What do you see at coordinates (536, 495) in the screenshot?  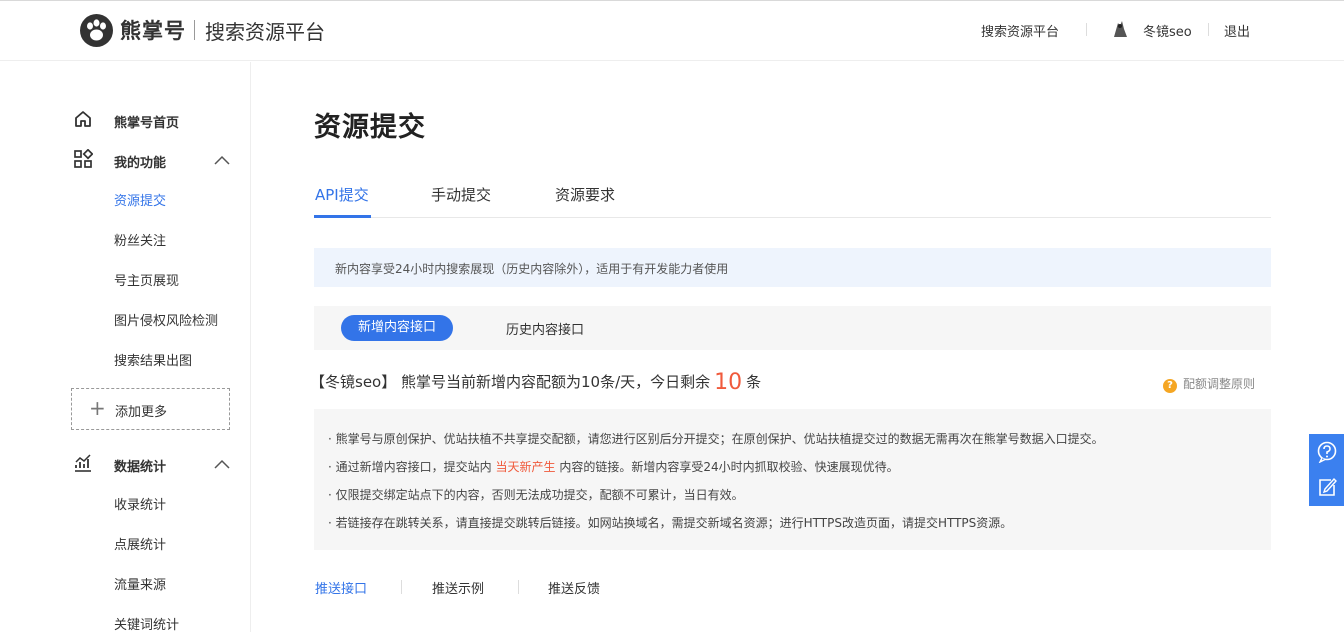 I see `tip-item: · 仅限提交绑定站点下的内容，否则无法成功提交，配额不可累计，当日有效。` at bounding box center [536, 495].